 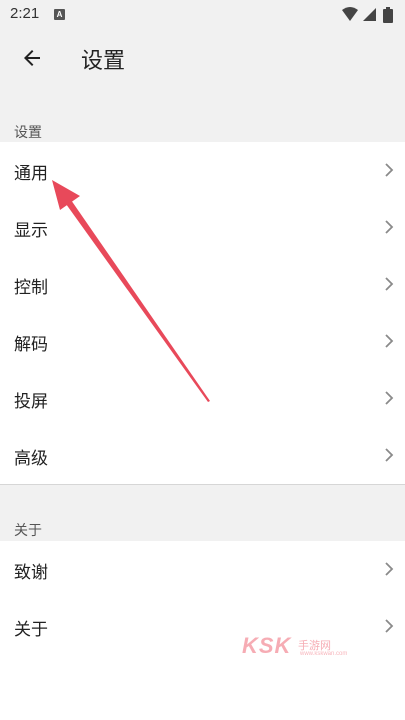 I want to click on watermark-brand: KSK, so click(x=267, y=645).